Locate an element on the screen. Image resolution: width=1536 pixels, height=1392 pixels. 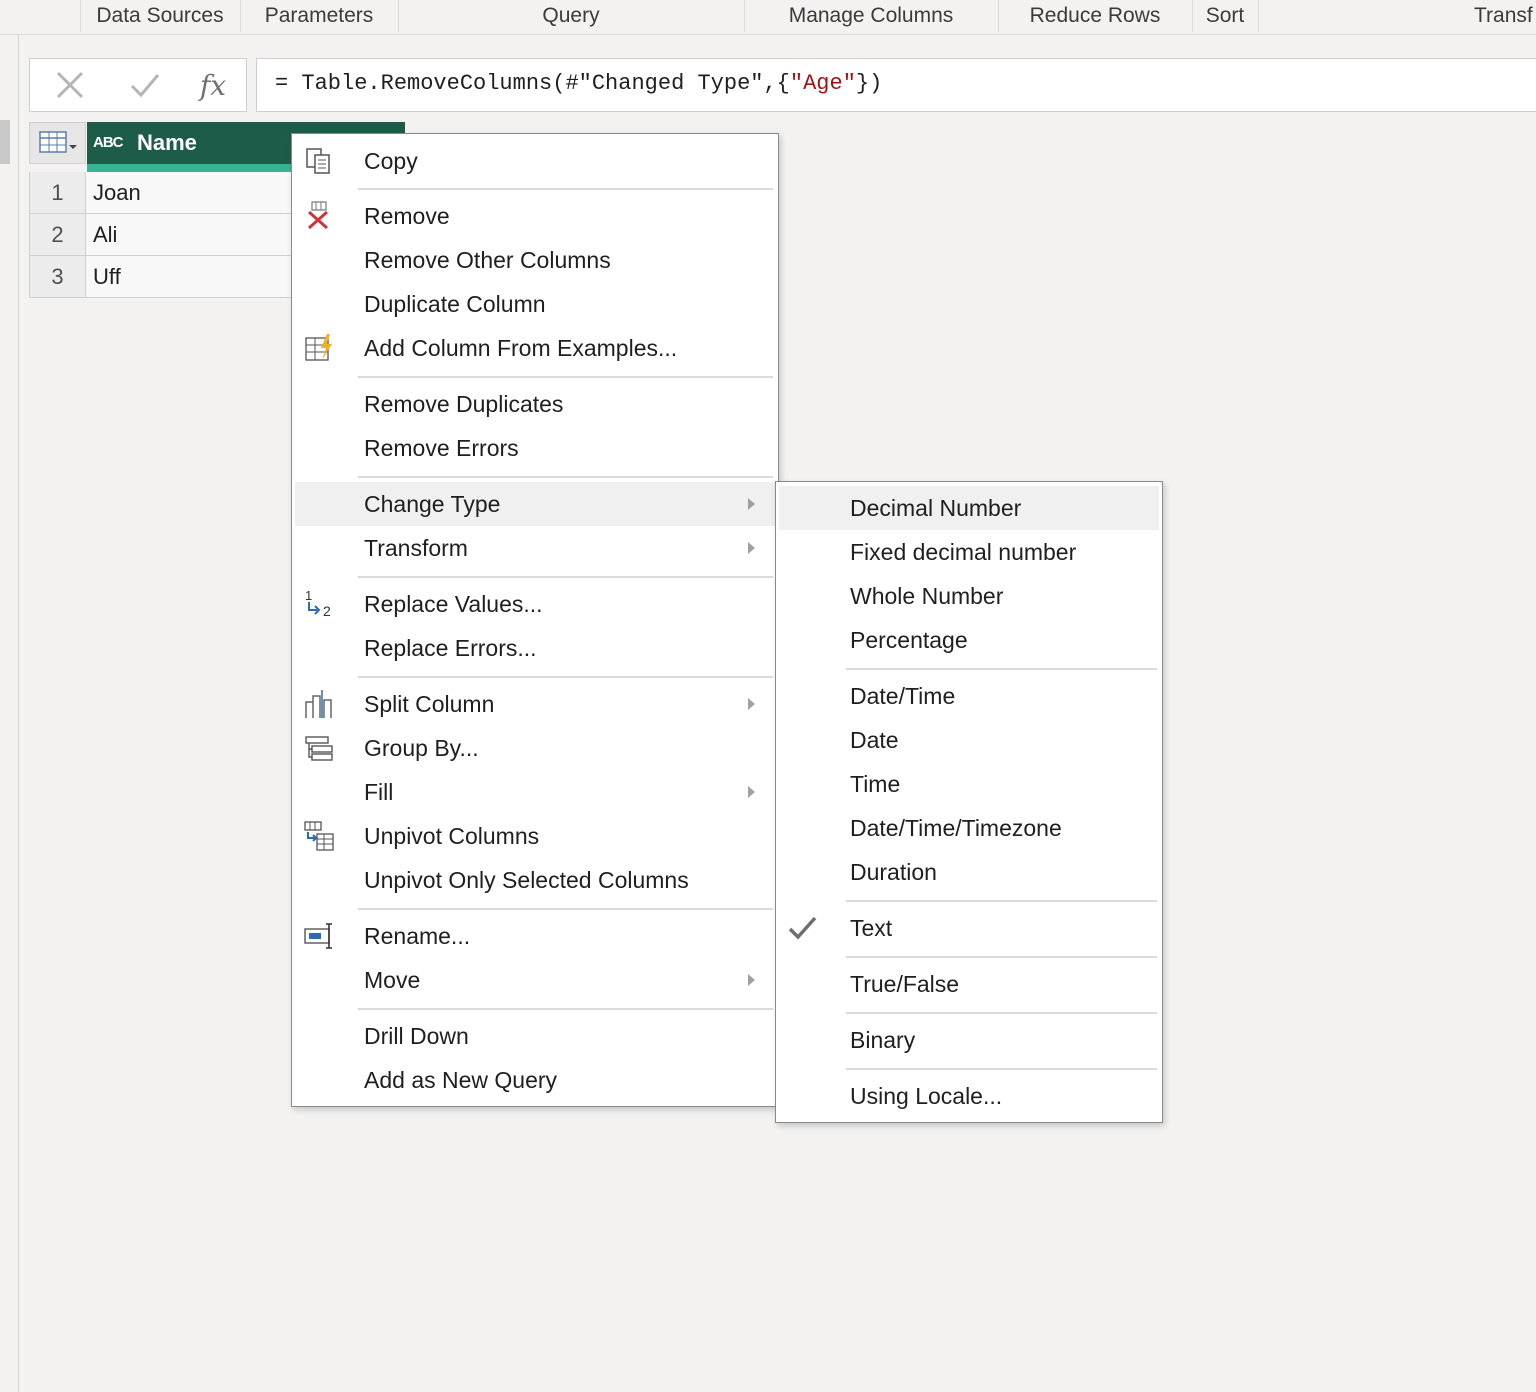
menu-item-drill-down: Drill Down is located at coordinates (535, 1036).